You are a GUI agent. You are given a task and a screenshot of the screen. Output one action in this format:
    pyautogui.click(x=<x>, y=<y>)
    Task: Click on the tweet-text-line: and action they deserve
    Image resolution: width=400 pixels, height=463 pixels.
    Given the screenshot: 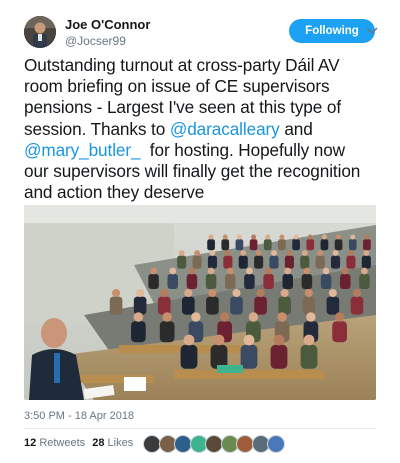 What is the action you would take?
    pyautogui.click(x=204, y=192)
    